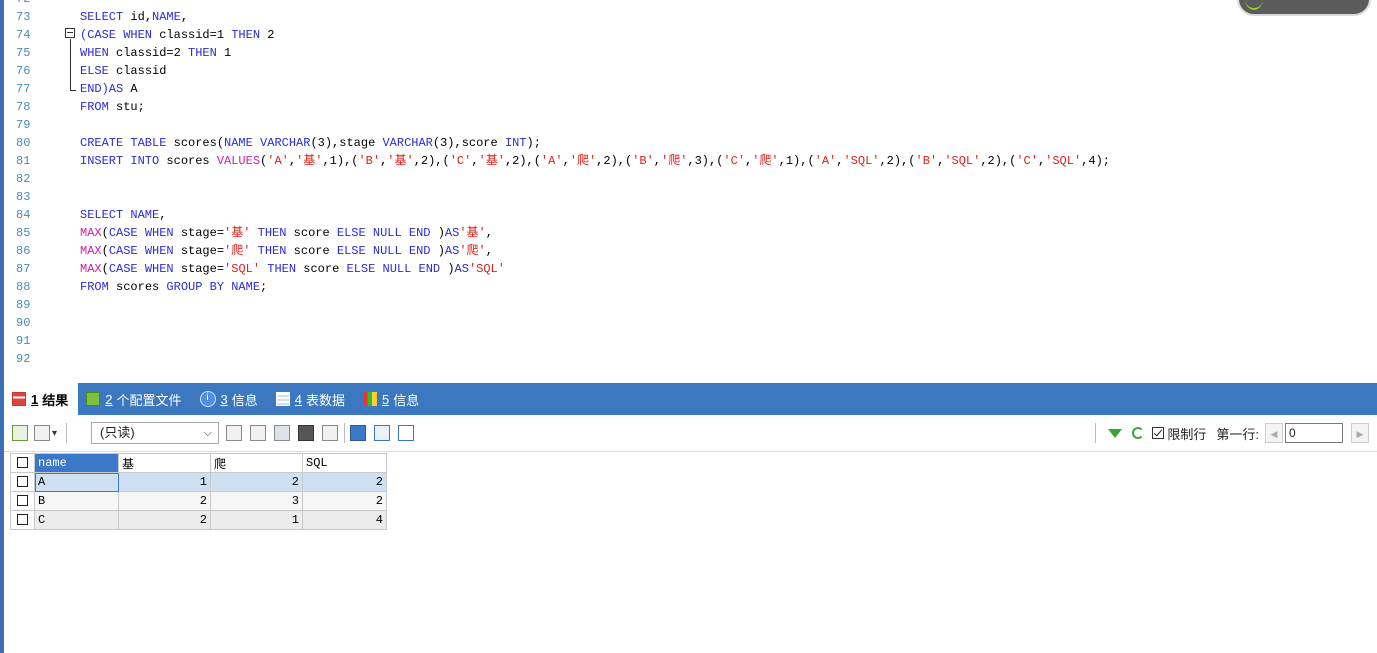 This screenshot has width=1377, height=653. I want to click on limit-rows-label: 限制行, so click(1187, 434).